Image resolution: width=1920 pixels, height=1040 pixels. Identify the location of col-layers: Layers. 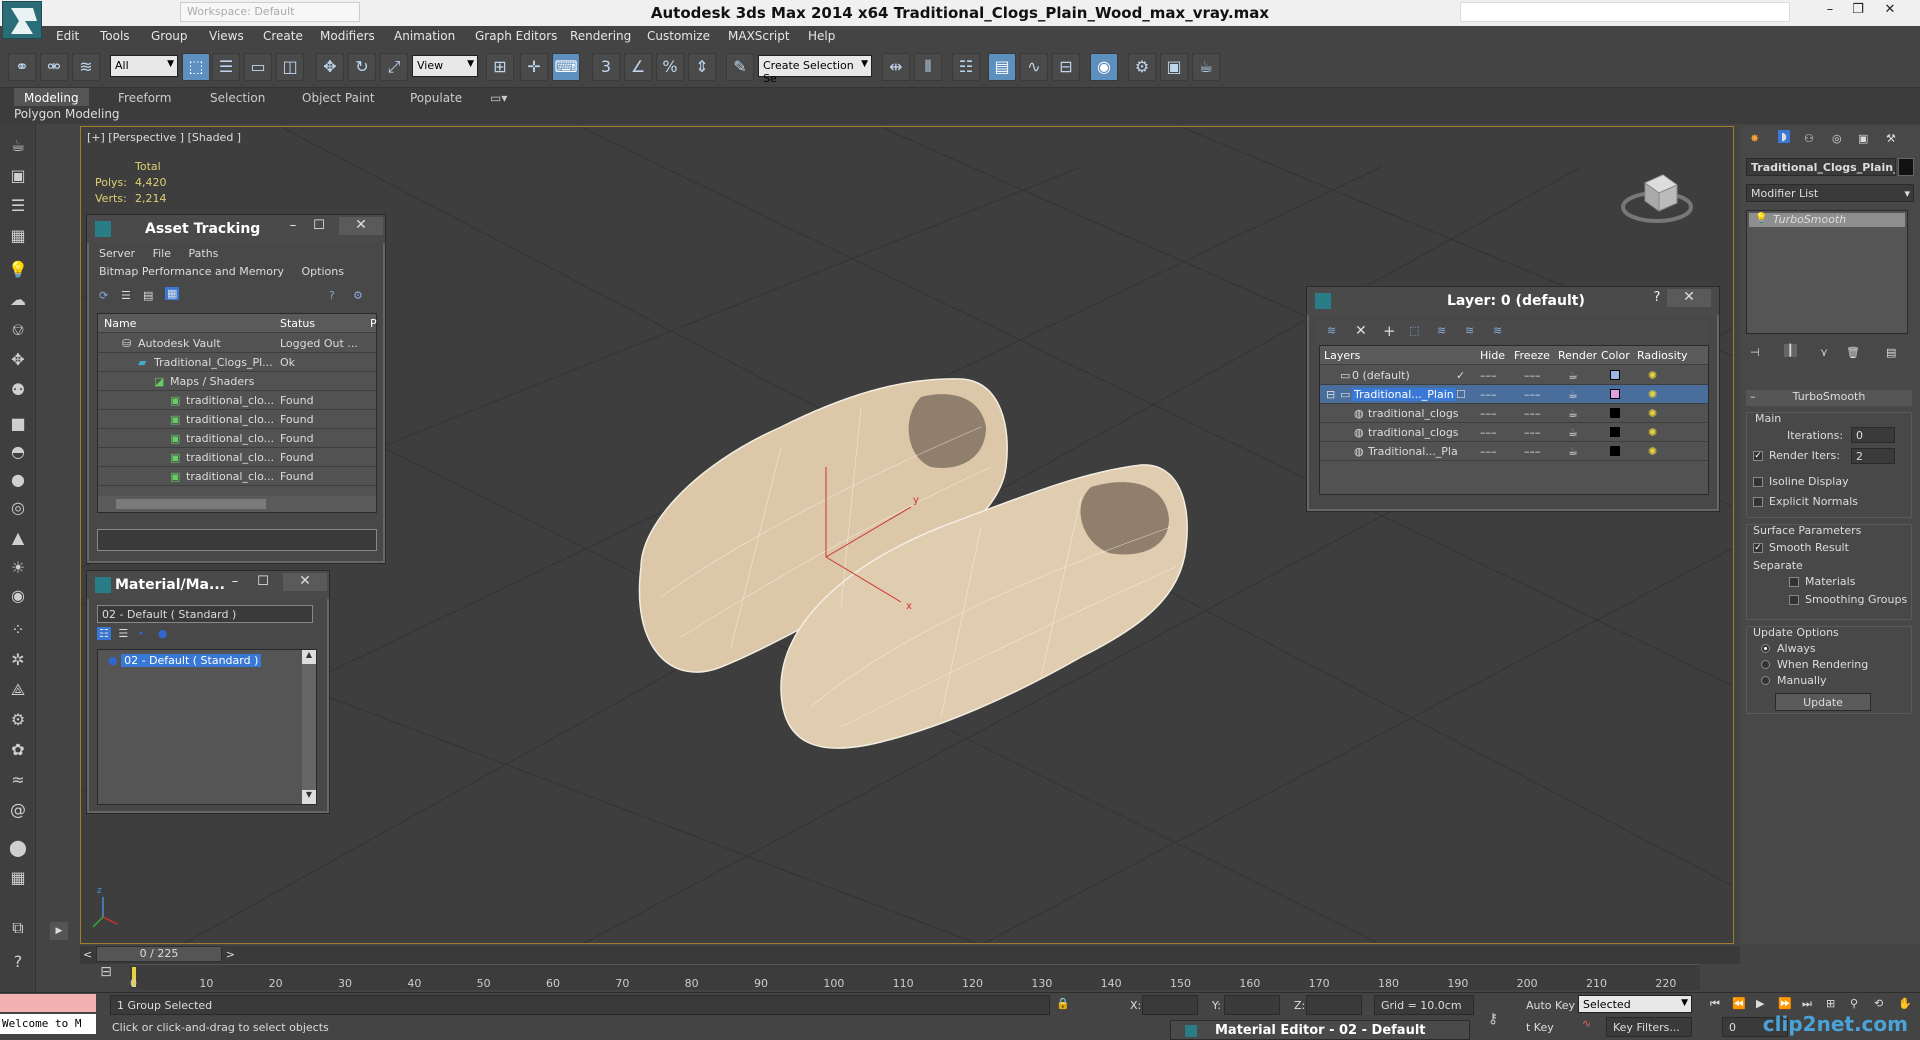
(1342, 355).